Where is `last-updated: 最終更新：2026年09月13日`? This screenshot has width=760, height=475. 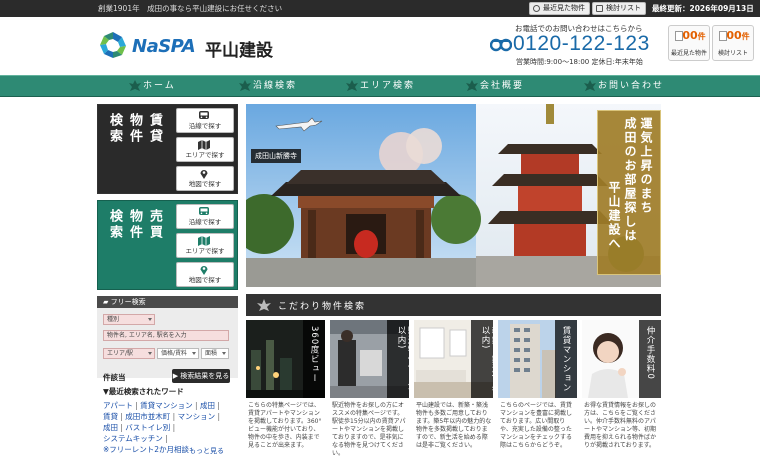 last-updated: 最終更新：2026年09月13日 is located at coordinates (703, 8).